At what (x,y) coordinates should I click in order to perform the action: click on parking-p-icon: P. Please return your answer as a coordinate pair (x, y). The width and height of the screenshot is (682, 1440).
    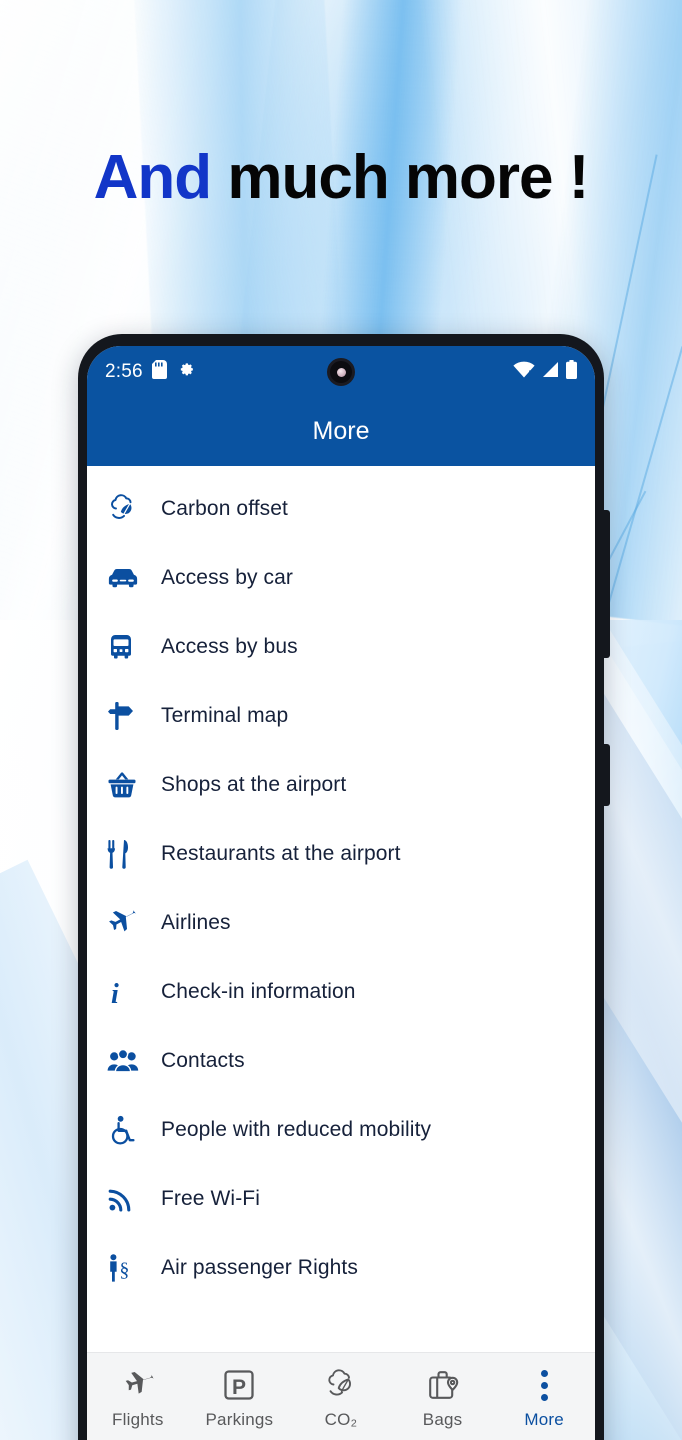
    Looking at the image, I should click on (239, 1385).